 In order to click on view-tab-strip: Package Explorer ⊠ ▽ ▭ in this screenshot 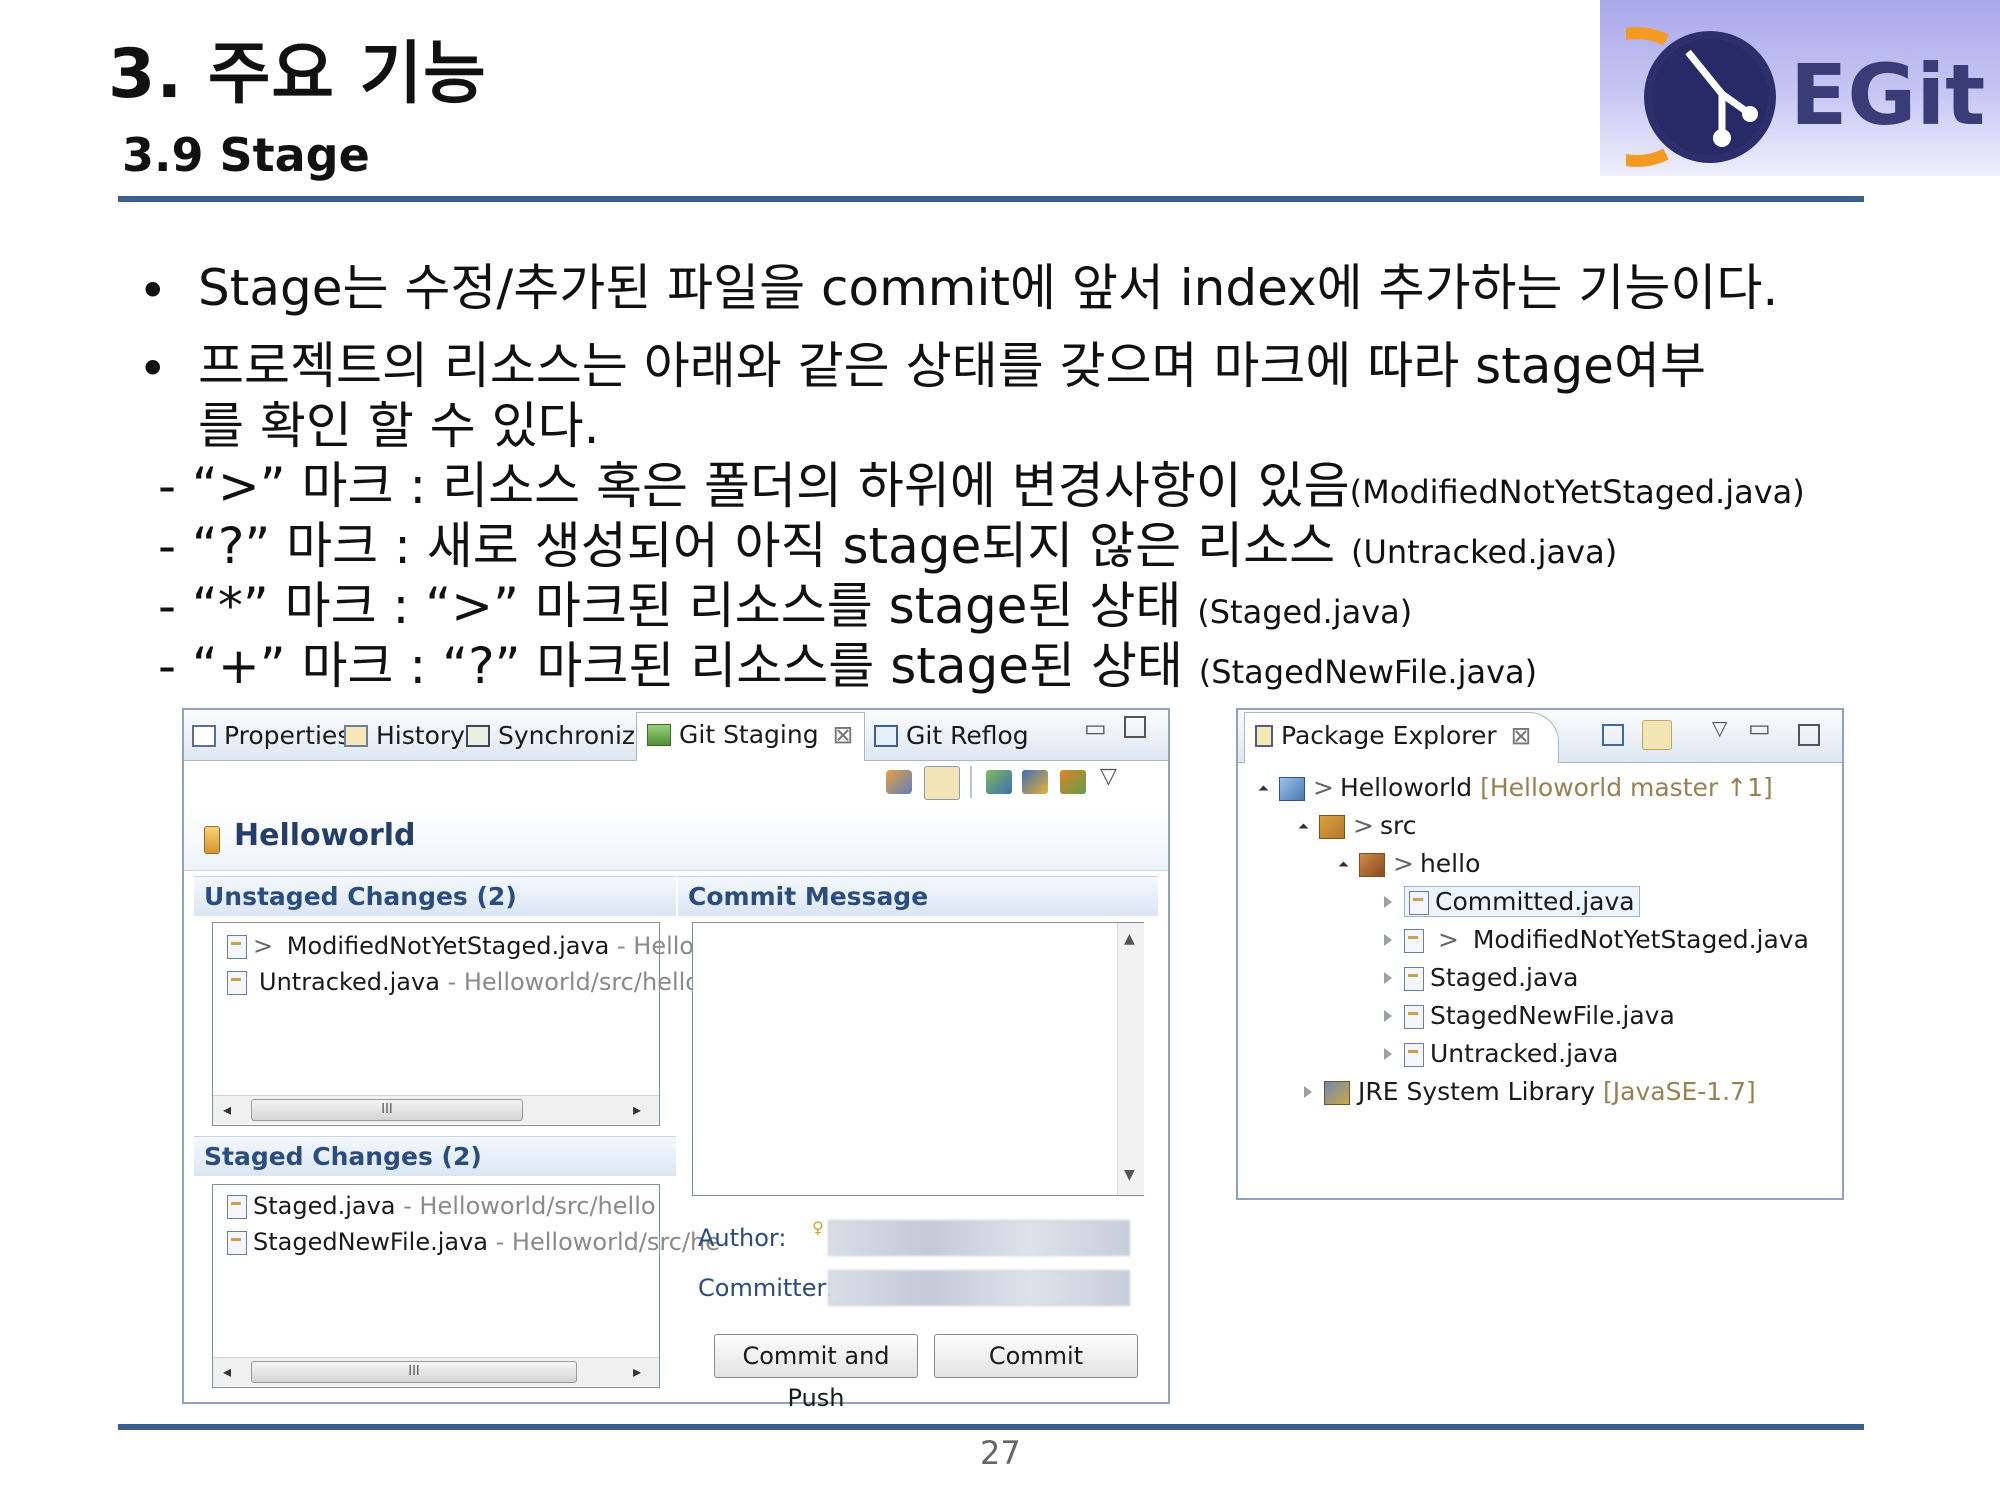, I will do `click(1540, 736)`.